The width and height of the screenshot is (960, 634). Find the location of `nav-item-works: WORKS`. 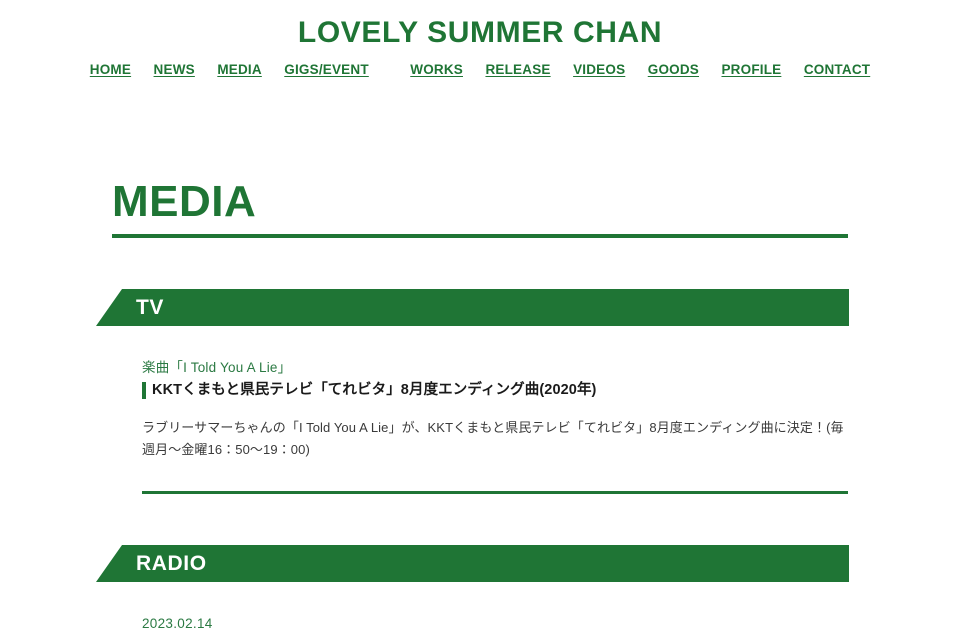

nav-item-works: WORKS is located at coordinates (436, 70).